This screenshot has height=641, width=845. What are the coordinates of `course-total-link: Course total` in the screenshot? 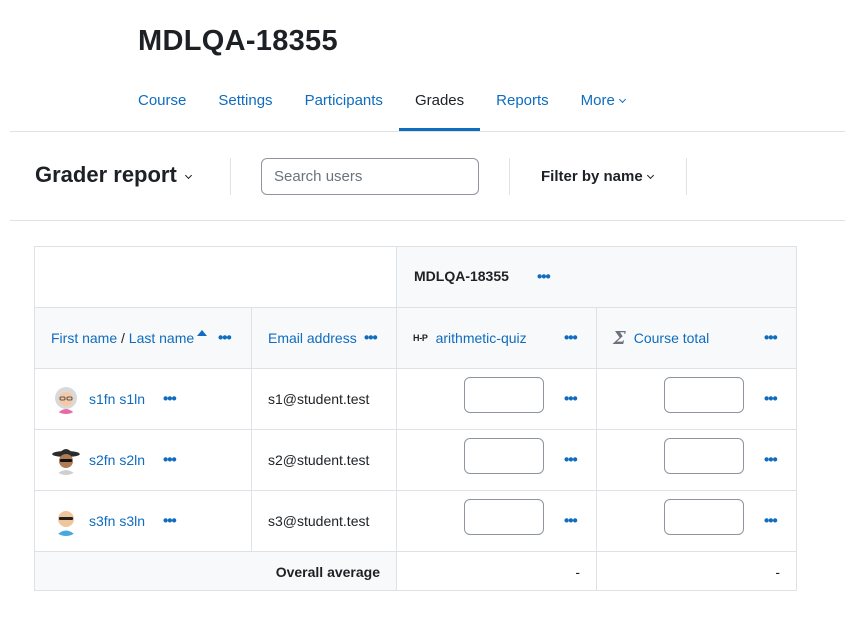 It's located at (671, 338).